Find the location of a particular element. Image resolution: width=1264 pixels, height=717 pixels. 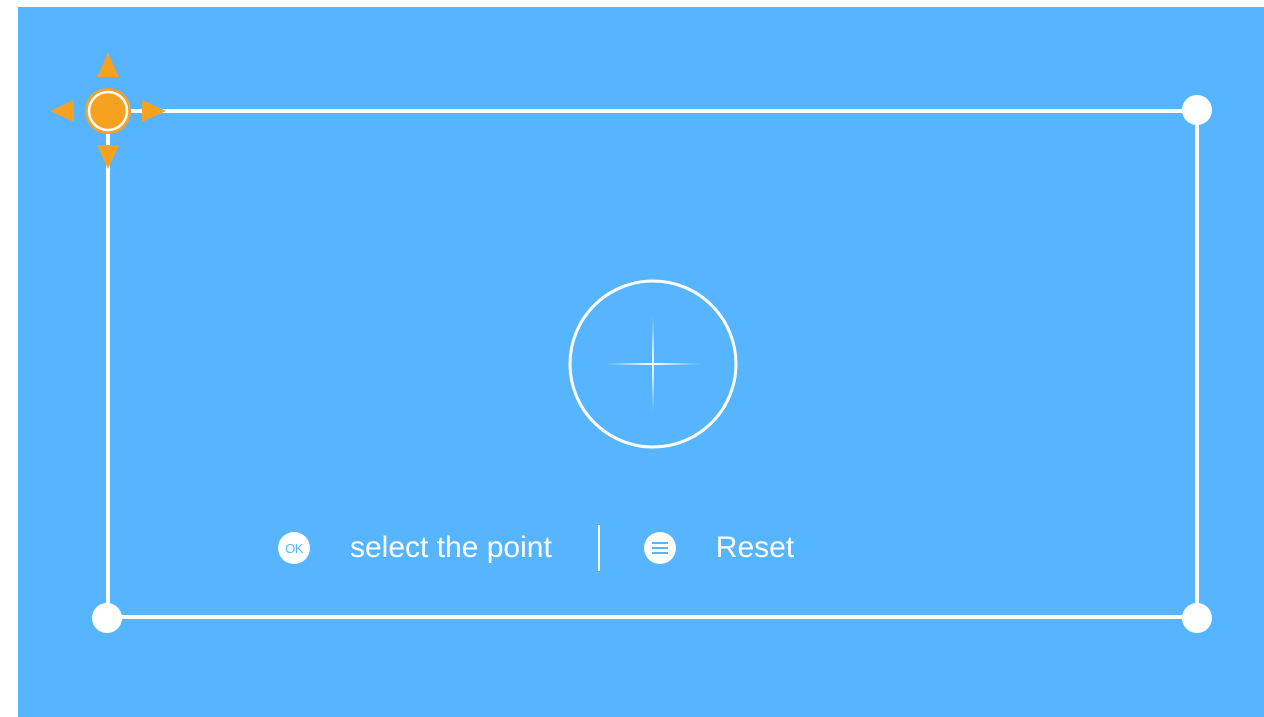

corner-handle-bottom-right is located at coordinates (1197, 618).